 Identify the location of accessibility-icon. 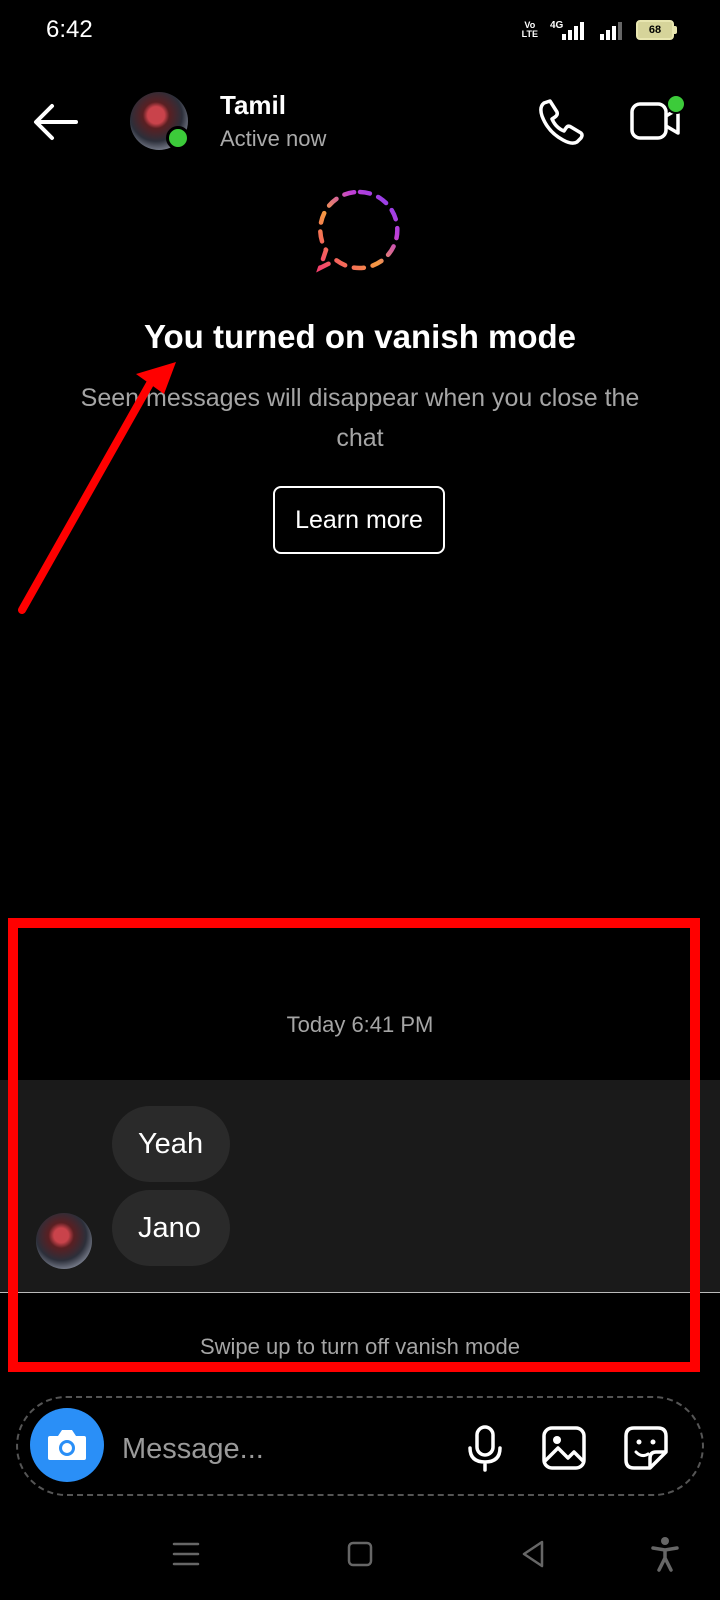
(665, 1554).